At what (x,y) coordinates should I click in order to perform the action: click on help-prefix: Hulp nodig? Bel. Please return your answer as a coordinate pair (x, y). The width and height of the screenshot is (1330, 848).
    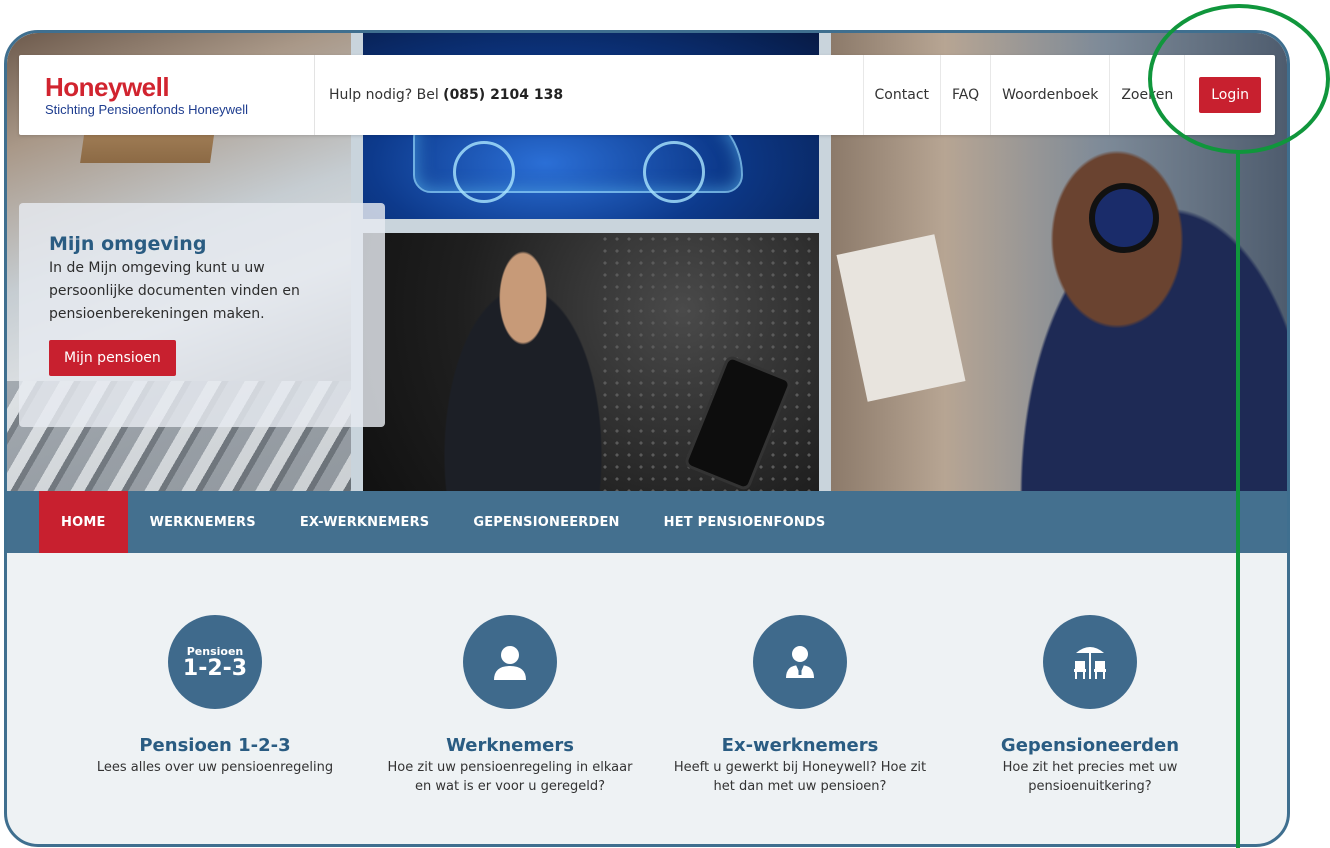
    Looking at the image, I should click on (386, 95).